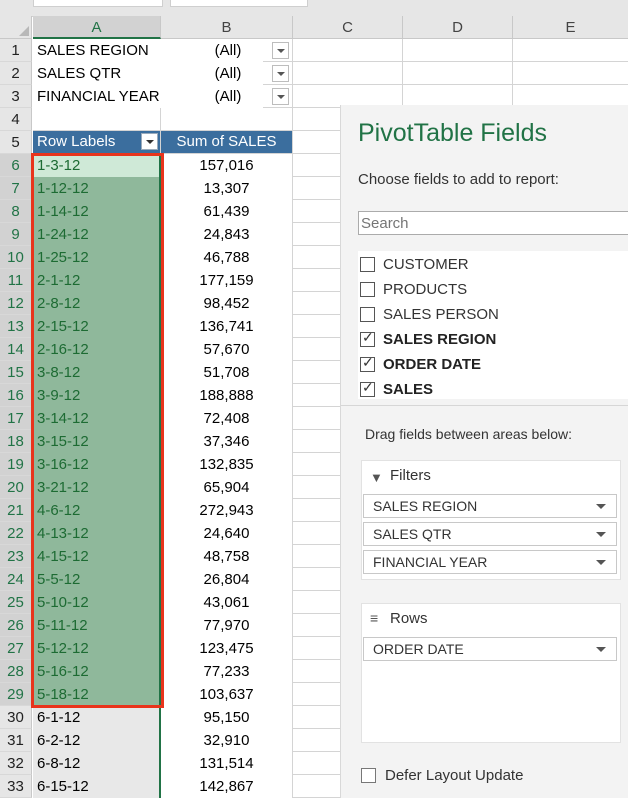  I want to click on pivot-row-value: 98,452, so click(226, 303).